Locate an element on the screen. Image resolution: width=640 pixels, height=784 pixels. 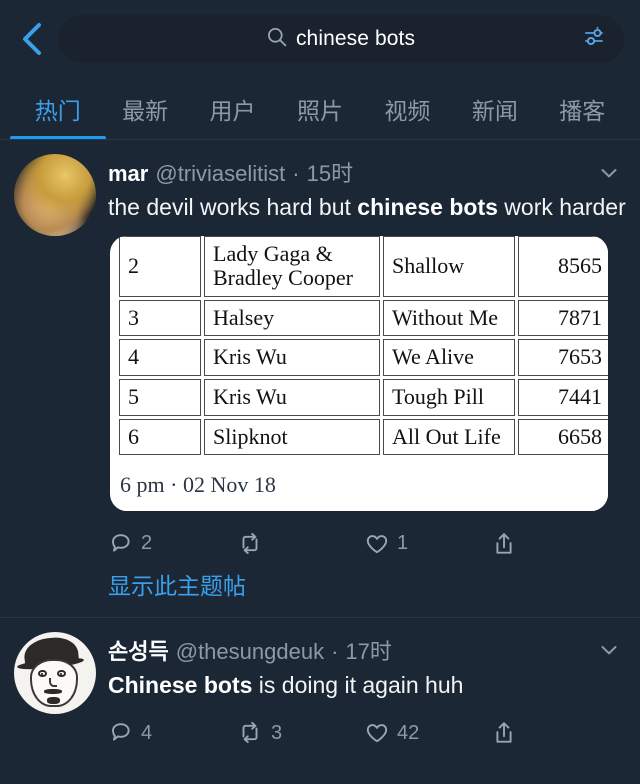
tab-videos-label: 视频 is located at coordinates (407, 111).